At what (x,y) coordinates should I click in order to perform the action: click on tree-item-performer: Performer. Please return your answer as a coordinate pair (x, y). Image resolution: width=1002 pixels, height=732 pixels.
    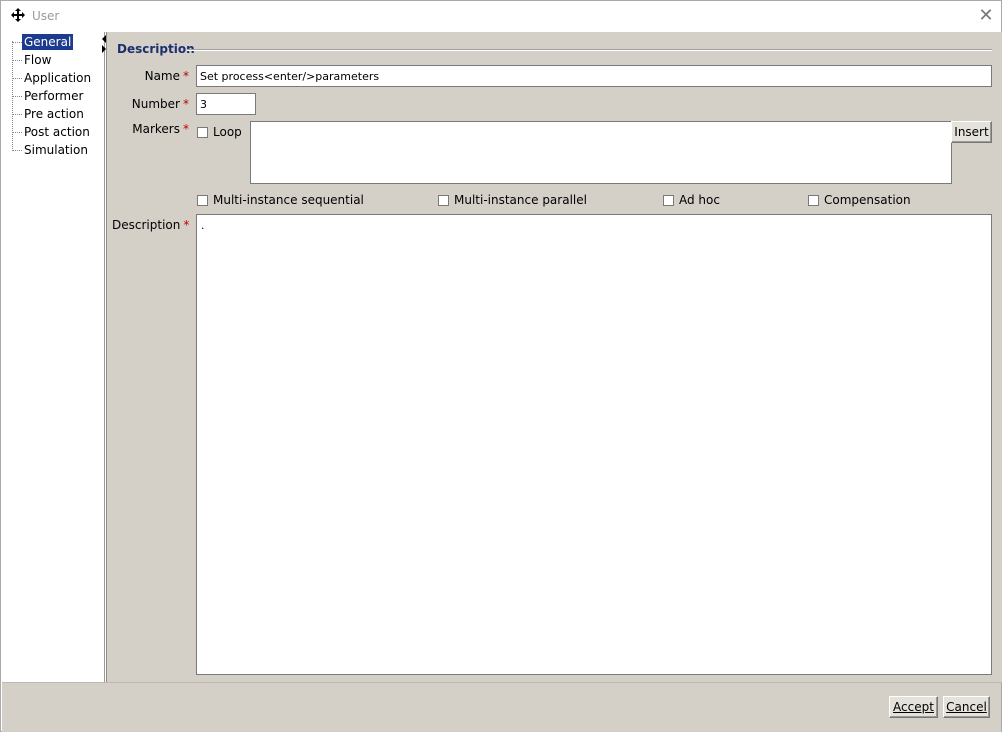
    Looking at the image, I should click on (53, 96).